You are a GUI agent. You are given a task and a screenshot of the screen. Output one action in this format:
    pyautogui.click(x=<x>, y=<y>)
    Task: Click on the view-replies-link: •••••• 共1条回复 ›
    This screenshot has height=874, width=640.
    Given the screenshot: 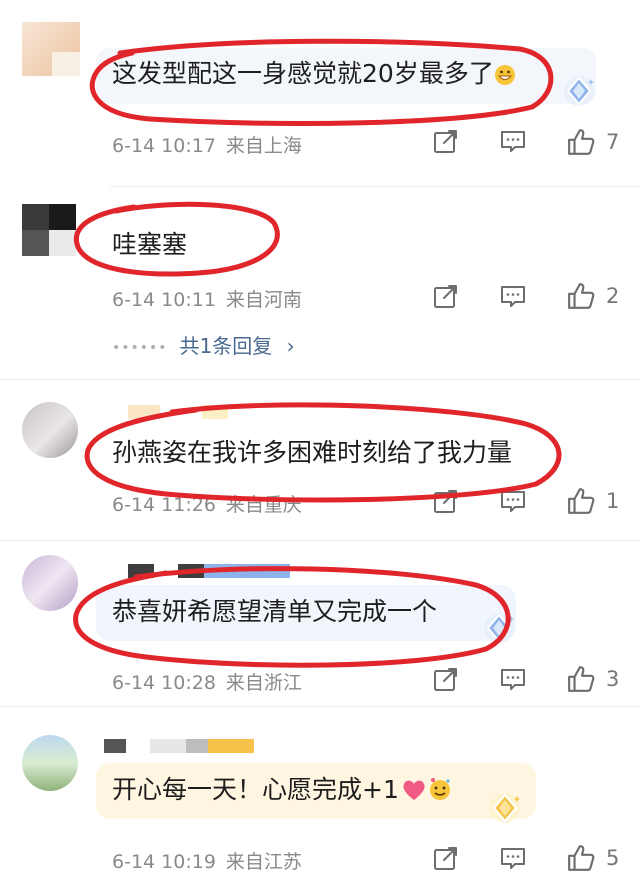 What is the action you would take?
    pyautogui.click(x=203, y=344)
    